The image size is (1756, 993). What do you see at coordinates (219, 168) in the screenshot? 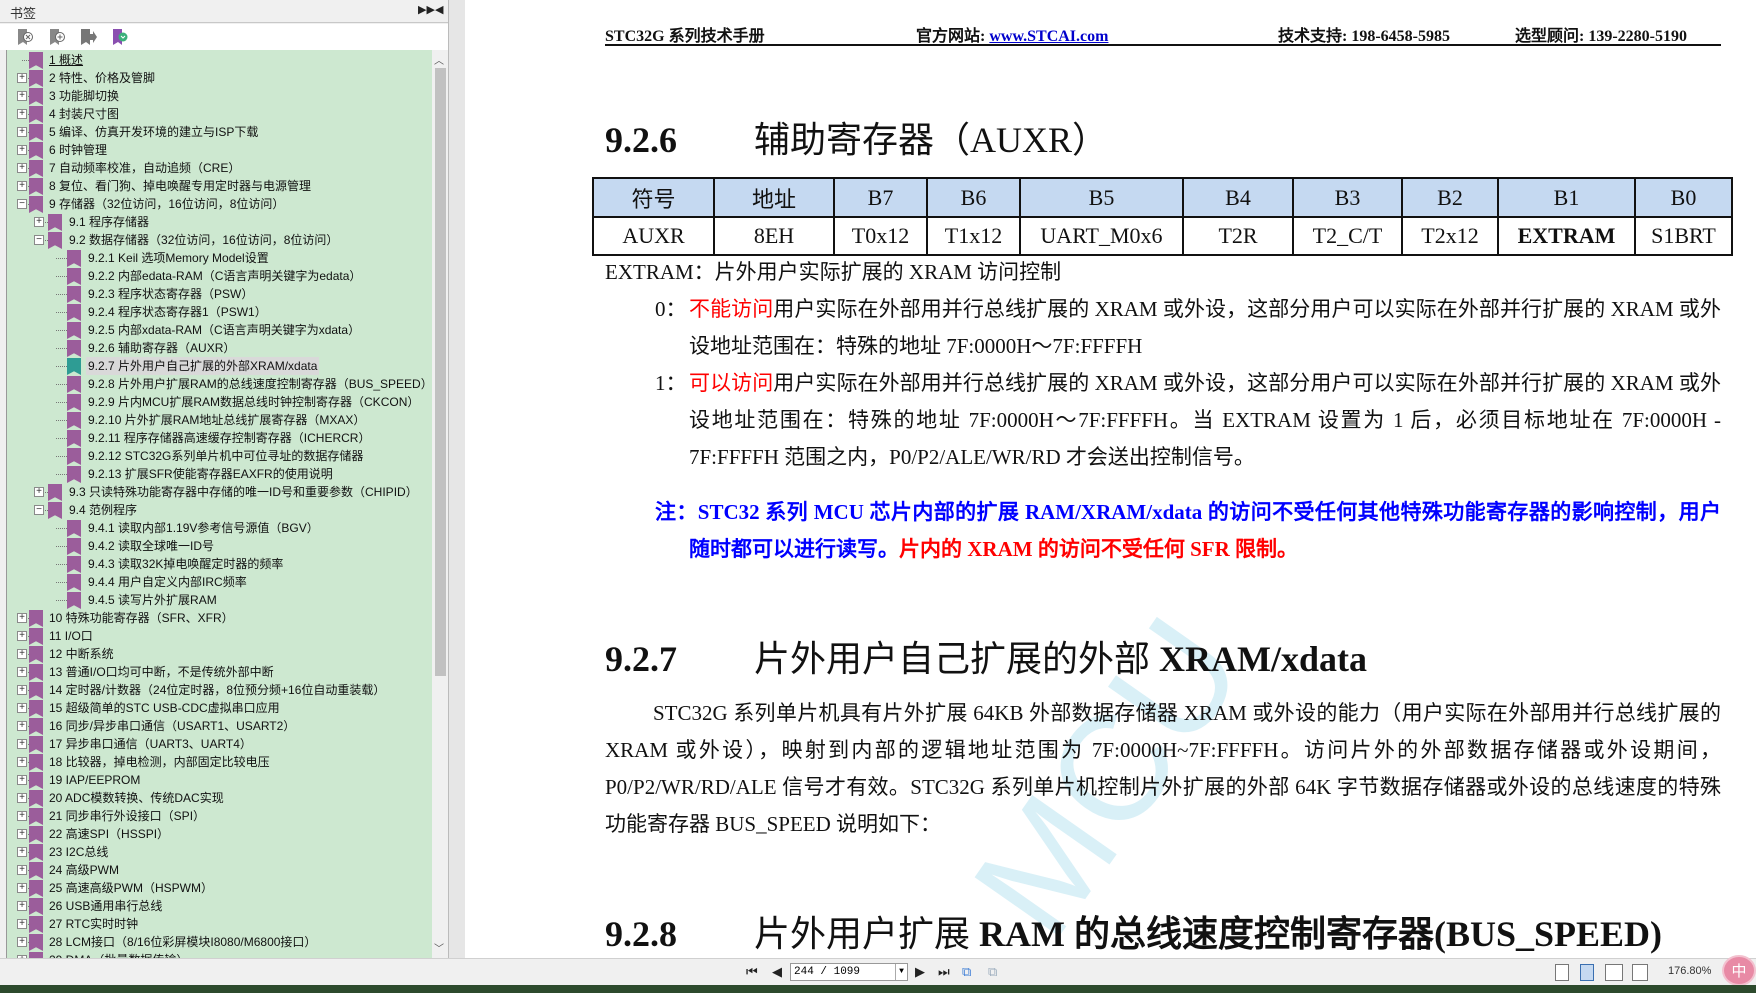
I see `bookmark-item: +7 自动频率校准，自动追频（CRE）` at bounding box center [219, 168].